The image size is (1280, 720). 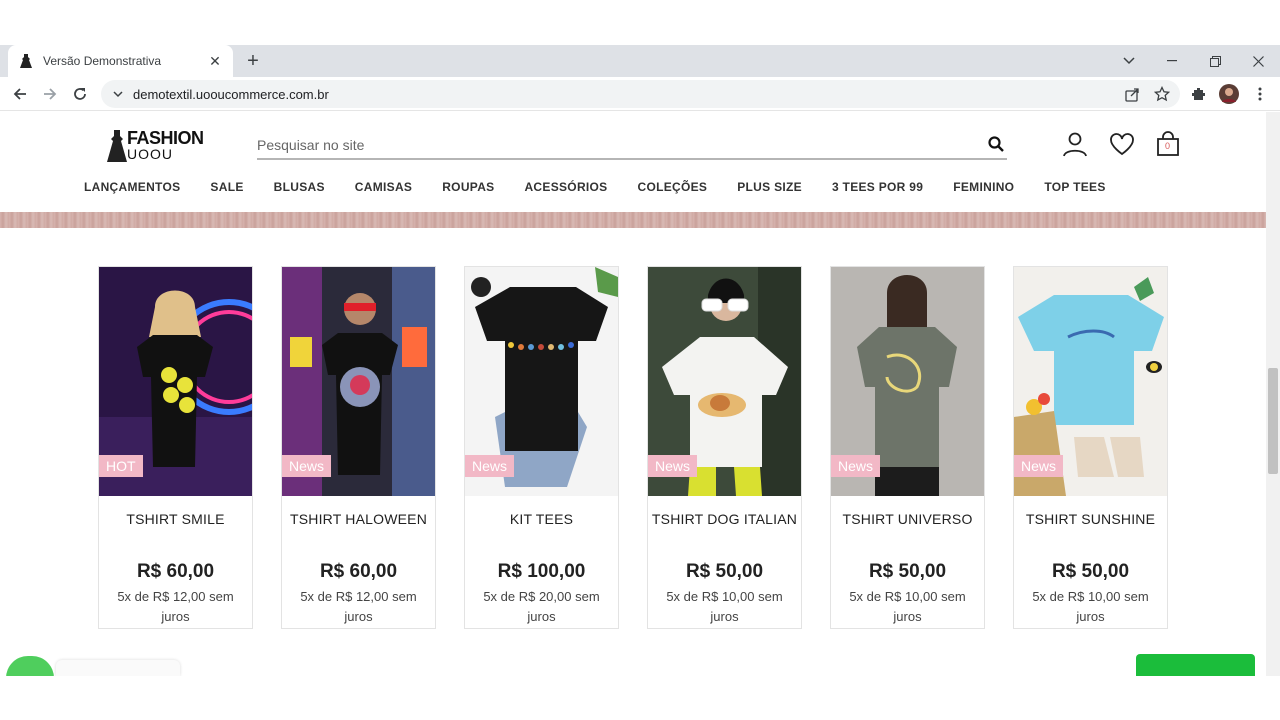 I want to click on forward-icon, so click(x=50, y=94).